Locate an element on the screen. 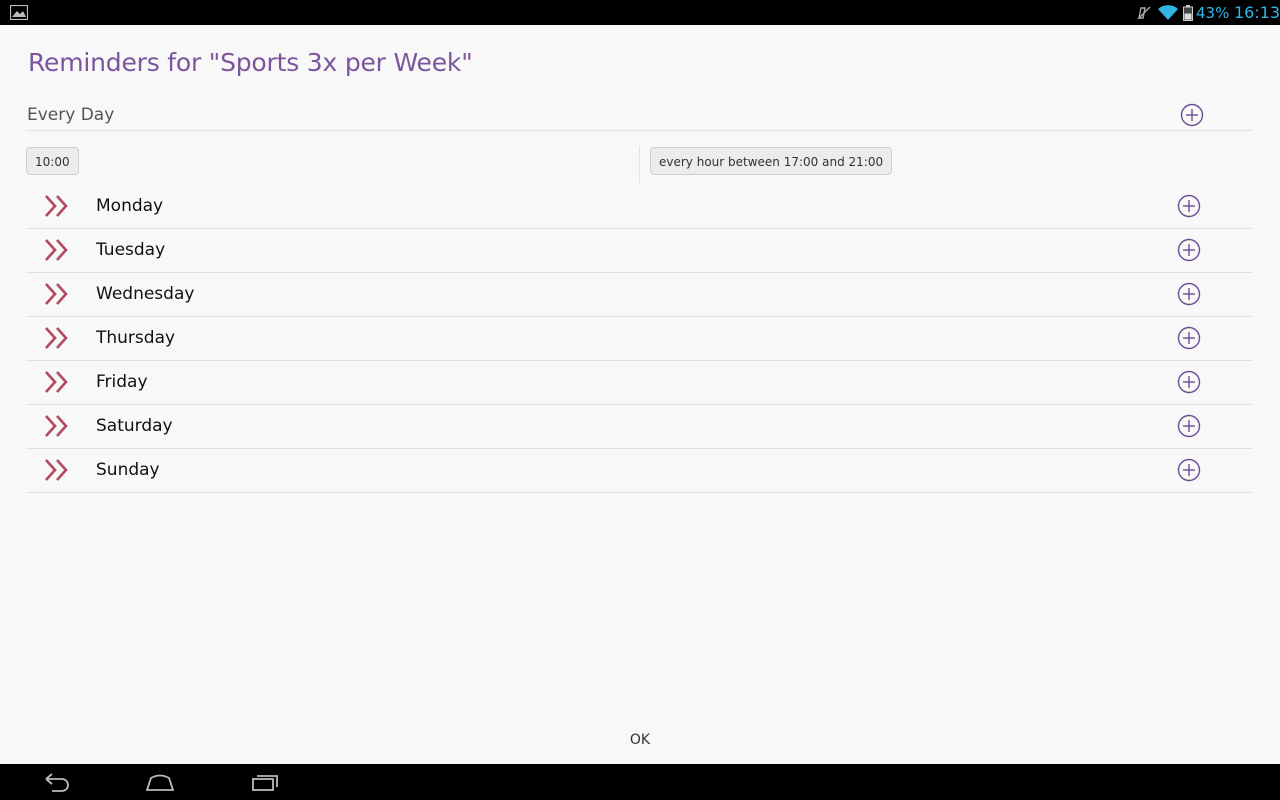 The width and height of the screenshot is (1280, 800). gallery-notification-icon is located at coordinates (19, 12).